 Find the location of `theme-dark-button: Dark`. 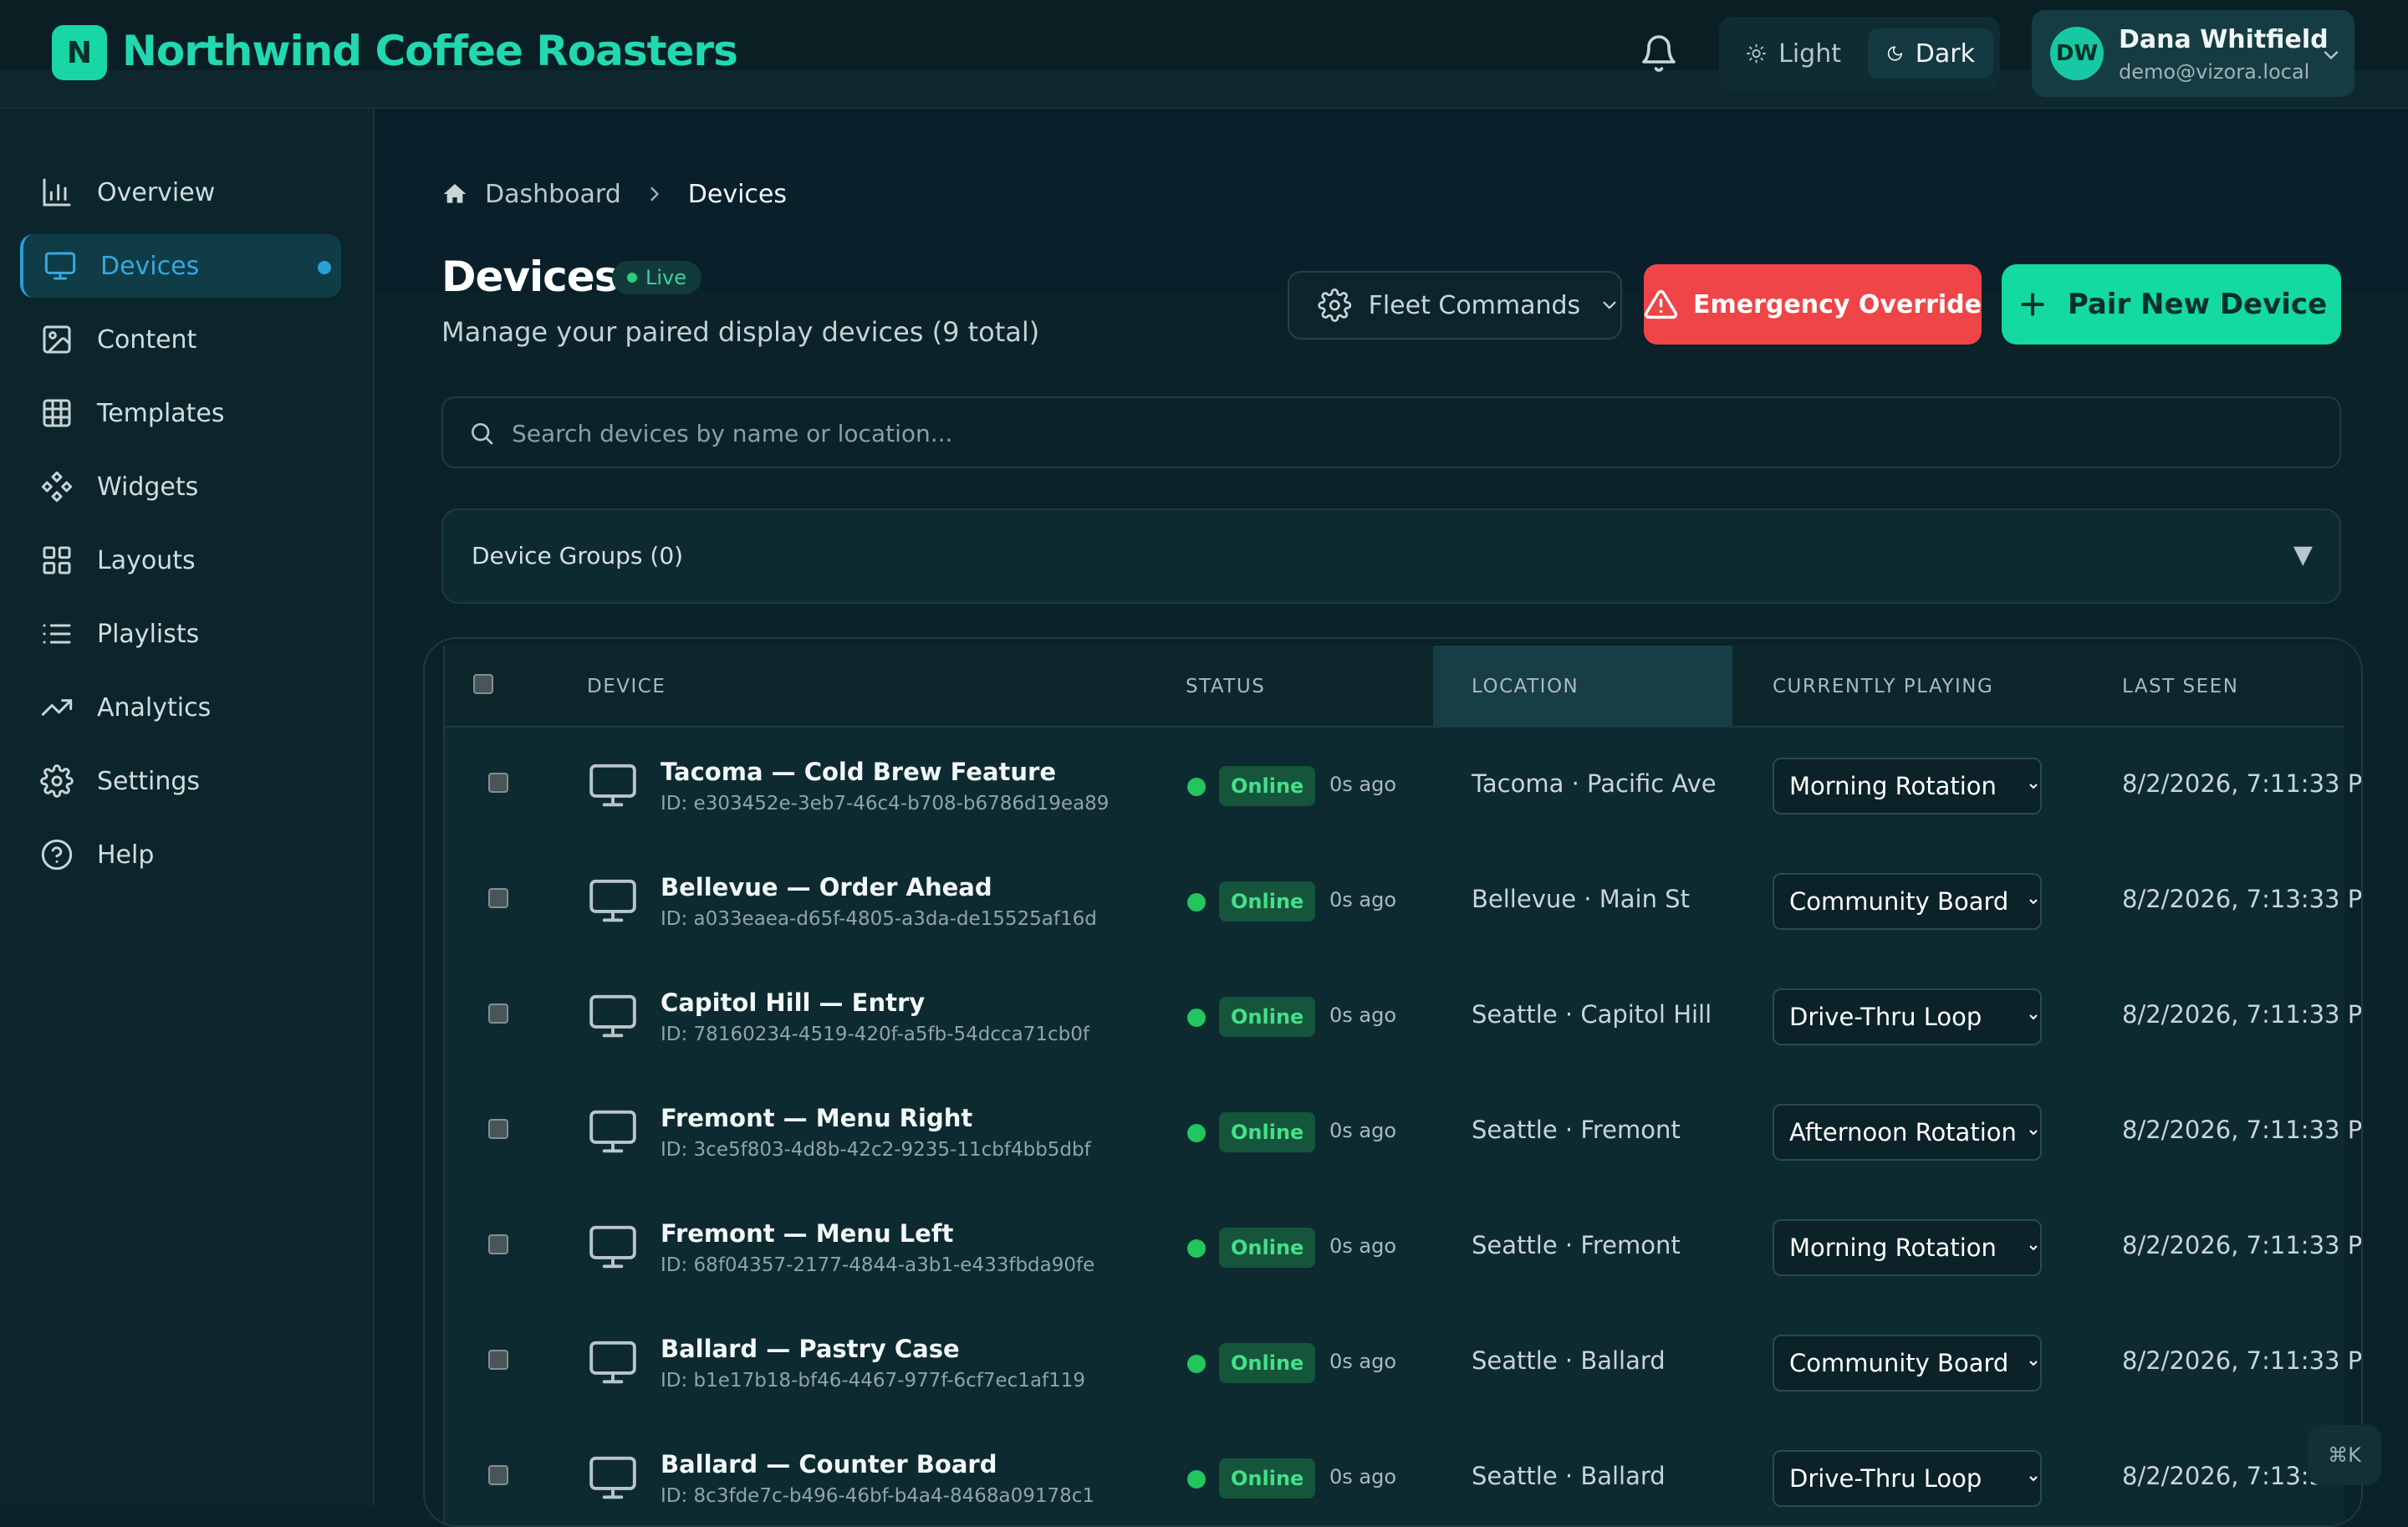

theme-dark-button: Dark is located at coordinates (1931, 54).